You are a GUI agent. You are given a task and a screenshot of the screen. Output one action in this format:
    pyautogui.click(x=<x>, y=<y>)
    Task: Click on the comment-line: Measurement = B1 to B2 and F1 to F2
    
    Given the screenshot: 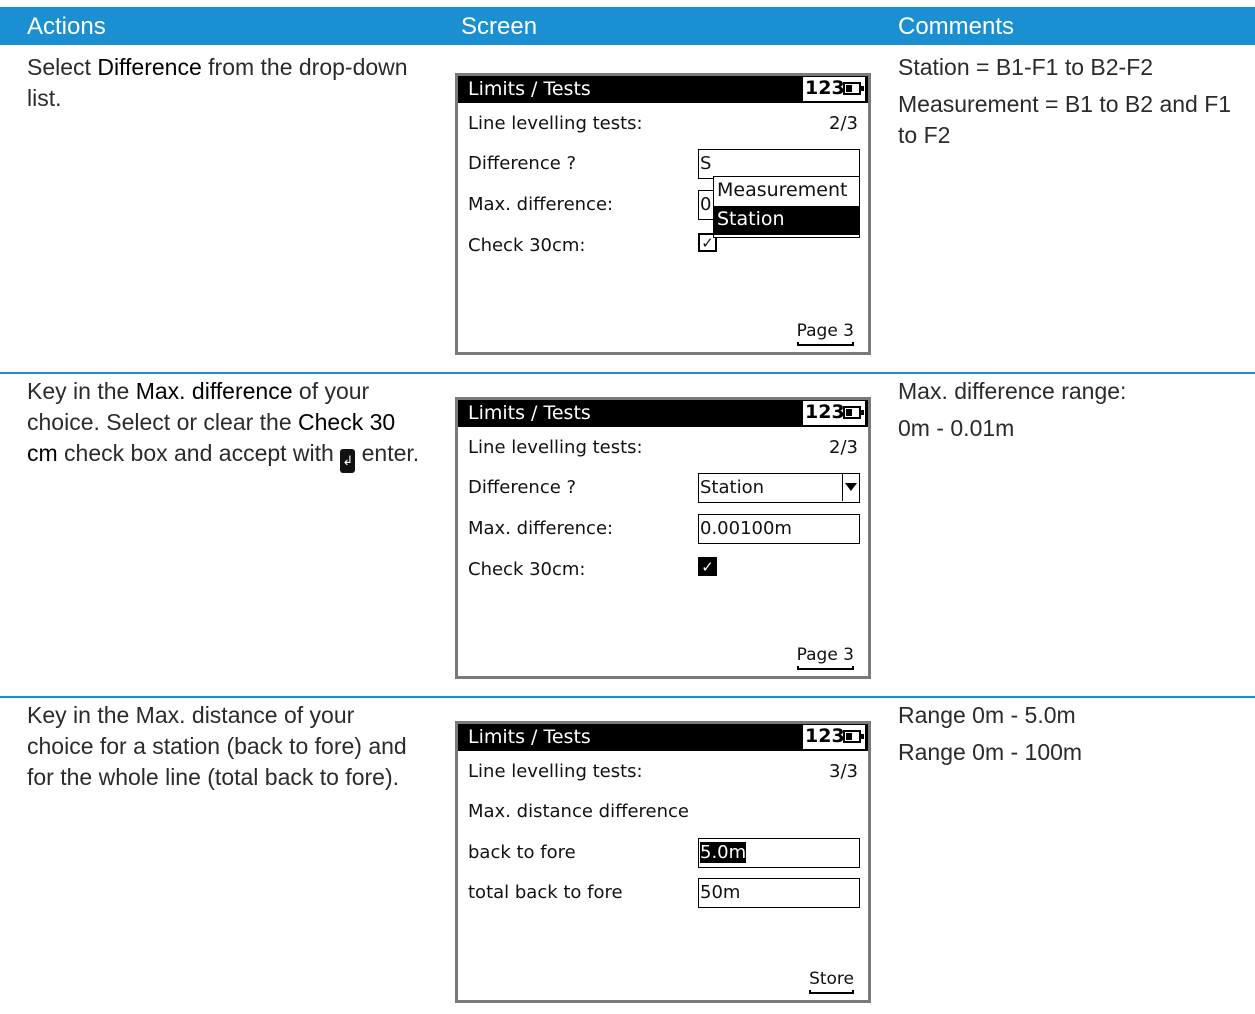 What is the action you would take?
    pyautogui.click(x=1065, y=119)
    